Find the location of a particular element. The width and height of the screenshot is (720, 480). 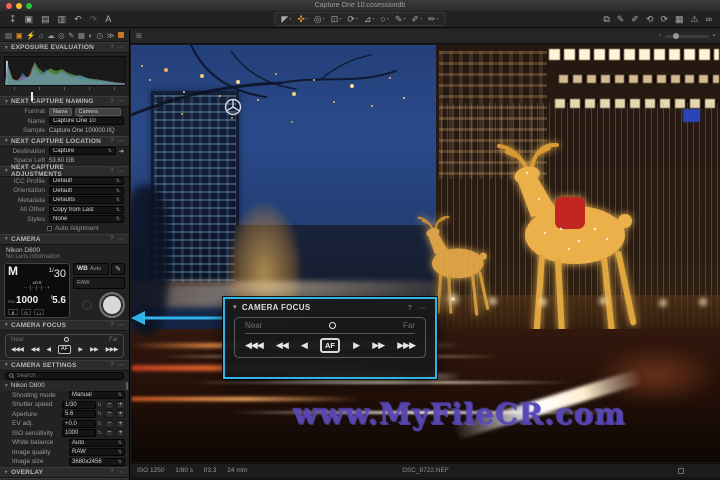

ev-plus-button: + is located at coordinates (120, 423).